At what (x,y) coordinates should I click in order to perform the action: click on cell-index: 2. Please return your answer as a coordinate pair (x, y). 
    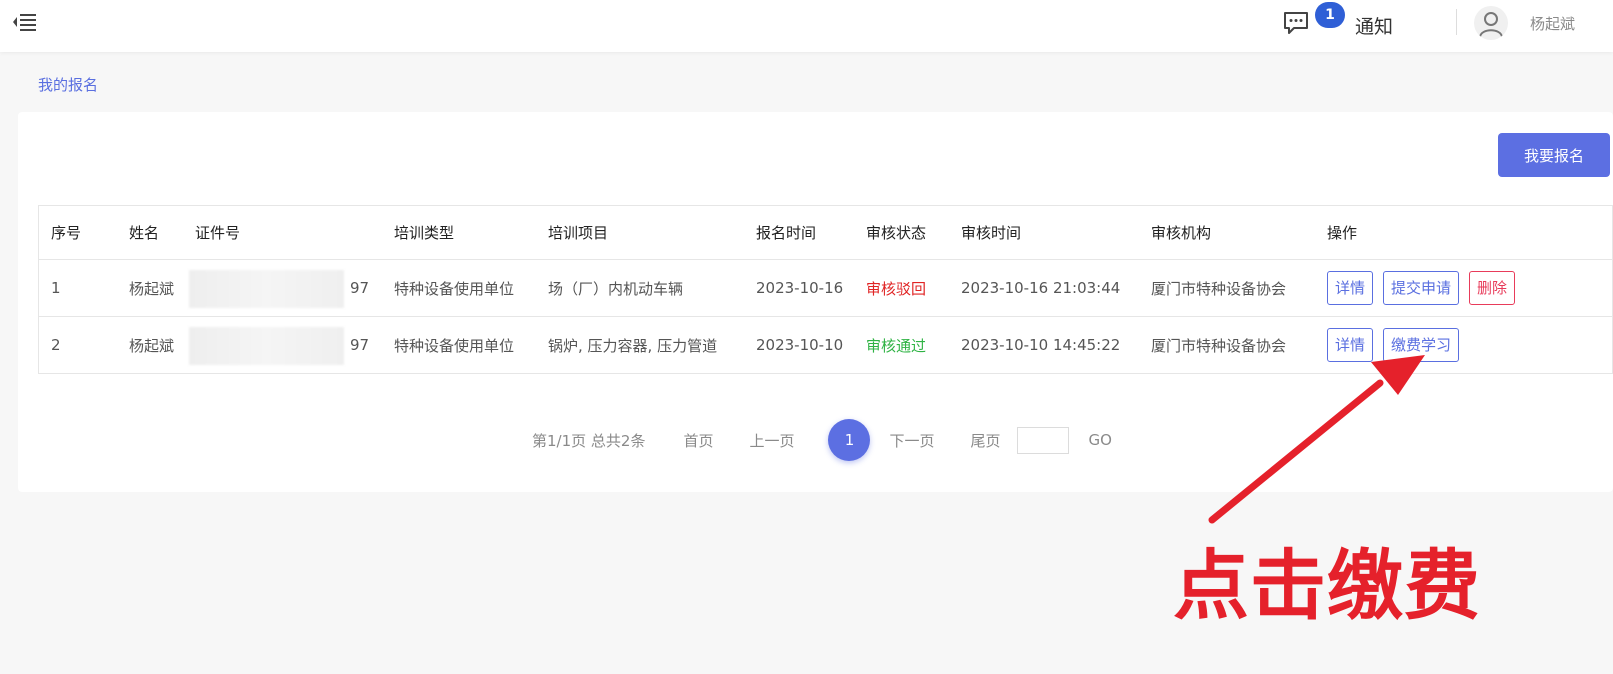
    Looking at the image, I should click on (77, 345).